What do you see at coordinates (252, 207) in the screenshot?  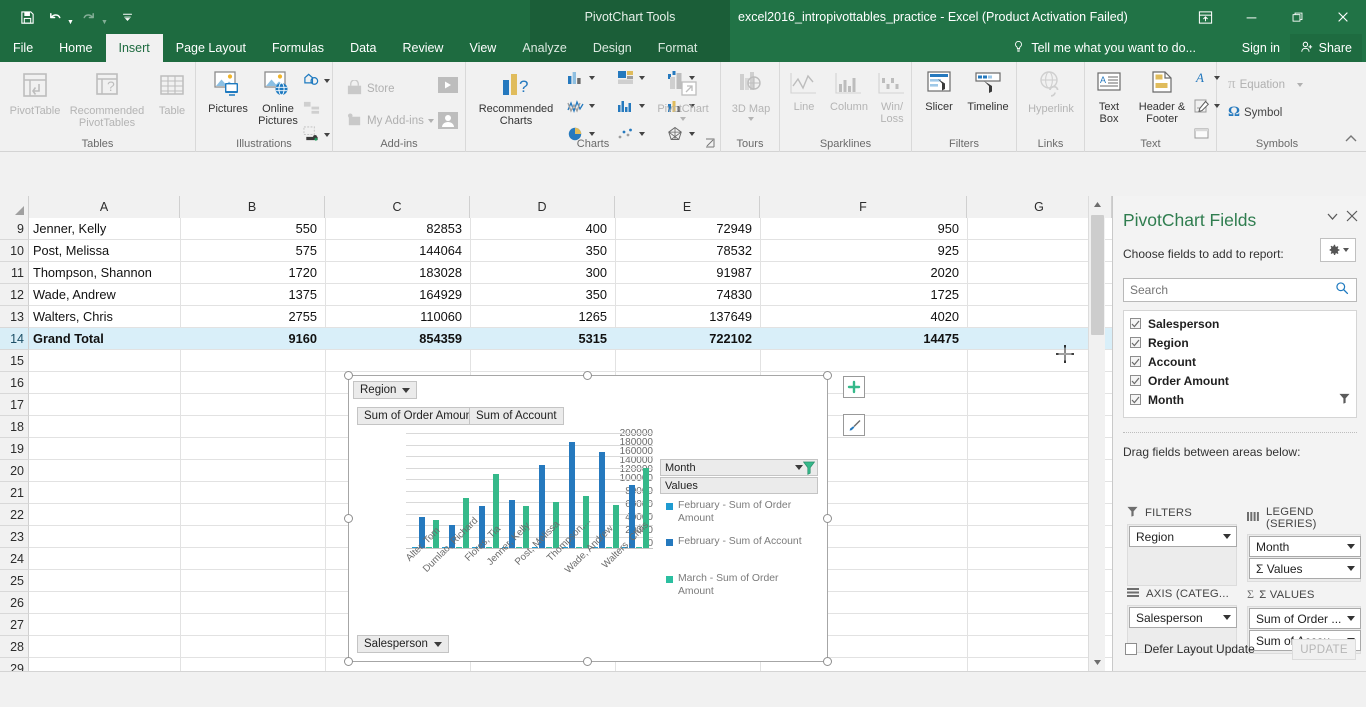 I see `column-header-b: B` at bounding box center [252, 207].